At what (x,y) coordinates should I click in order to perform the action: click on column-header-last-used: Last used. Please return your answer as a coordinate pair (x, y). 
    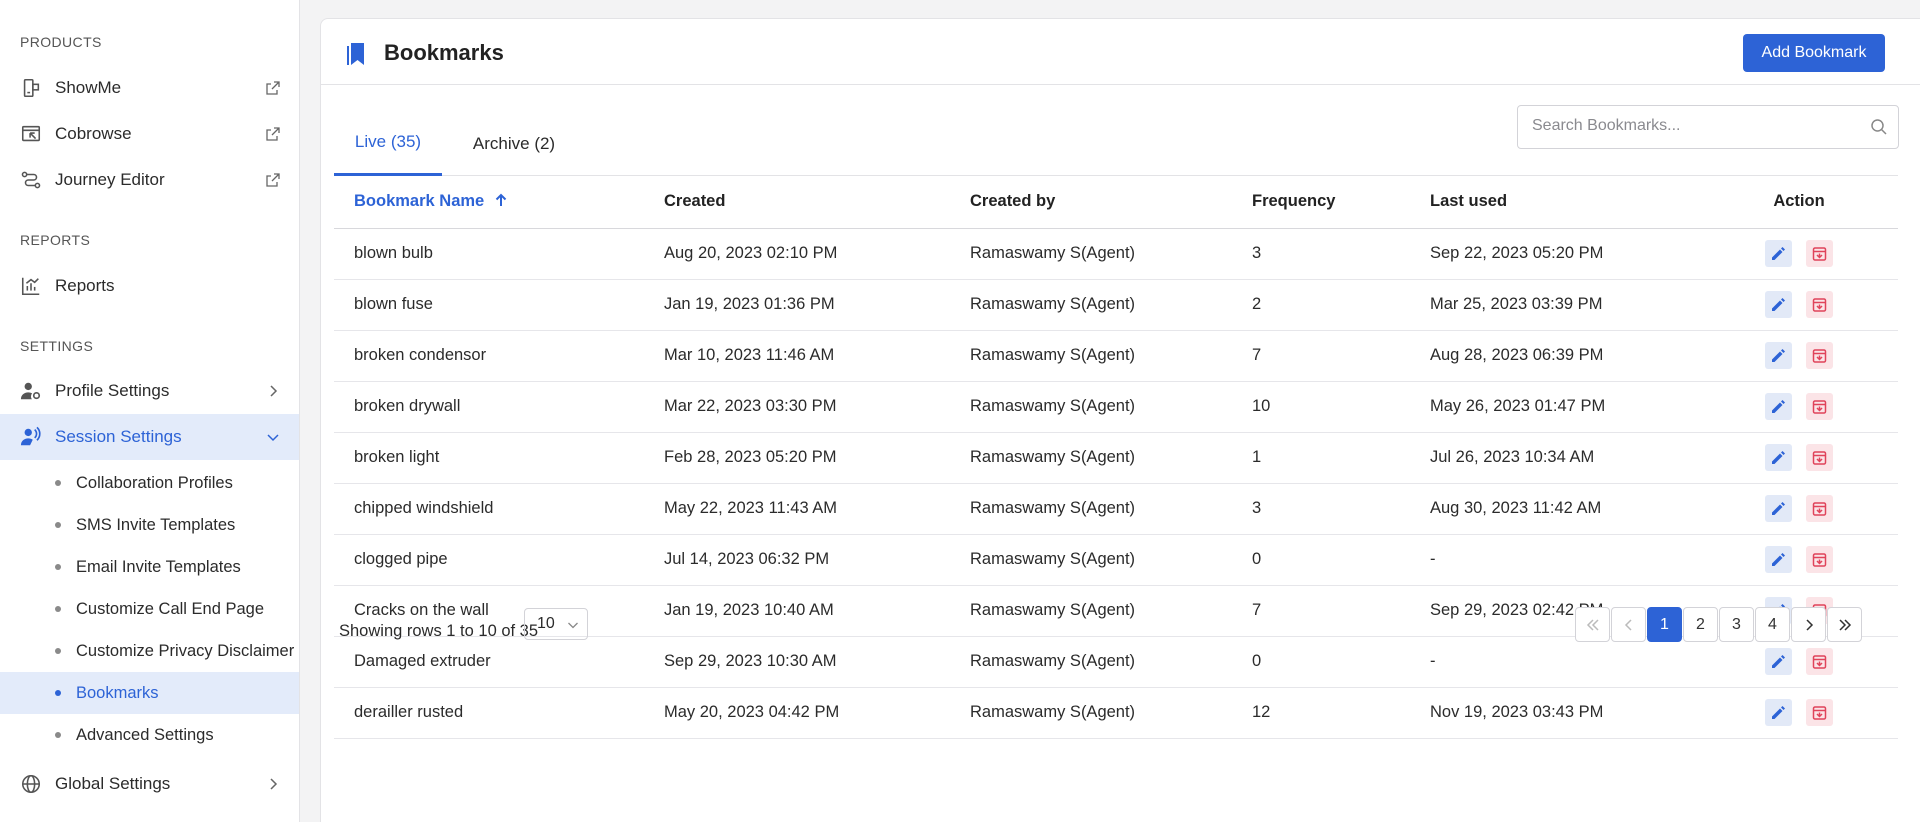
    Looking at the image, I should click on (1555, 202).